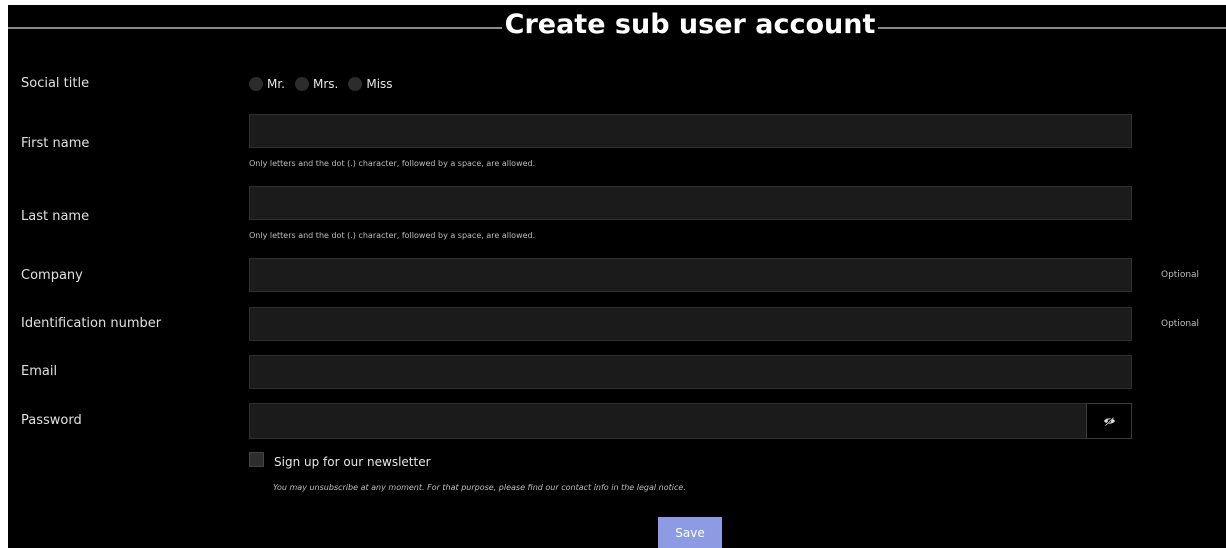 The width and height of the screenshot is (1226, 548). Describe the element at coordinates (690, 324) in the screenshot. I see `identification-number-input` at that location.